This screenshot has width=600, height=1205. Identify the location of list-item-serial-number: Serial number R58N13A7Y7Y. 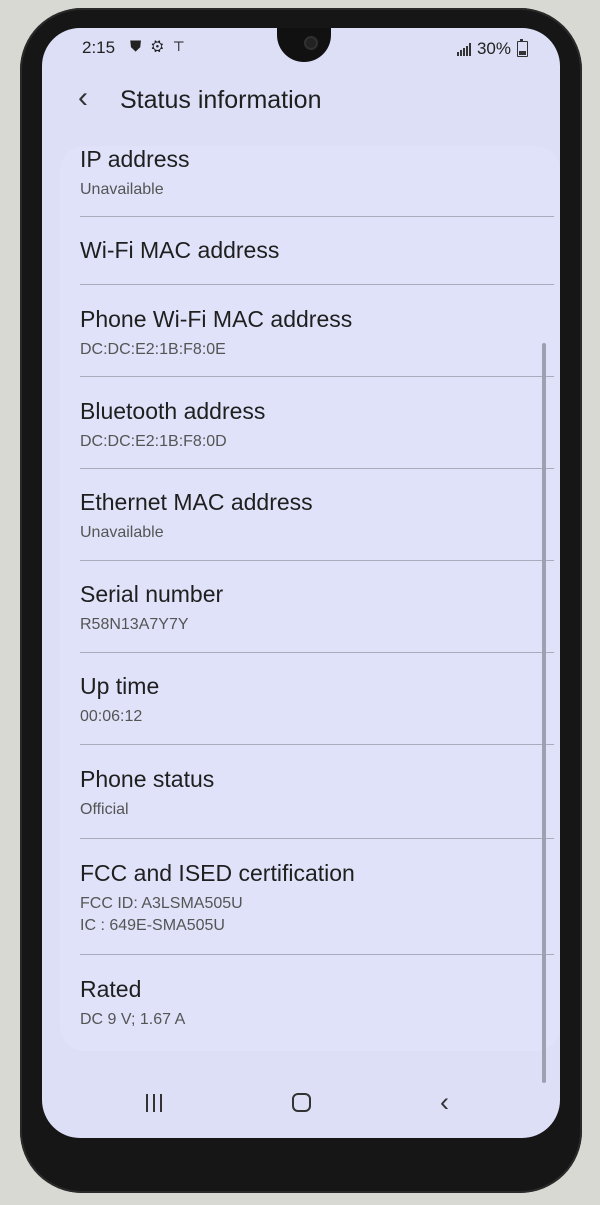
(315, 608).